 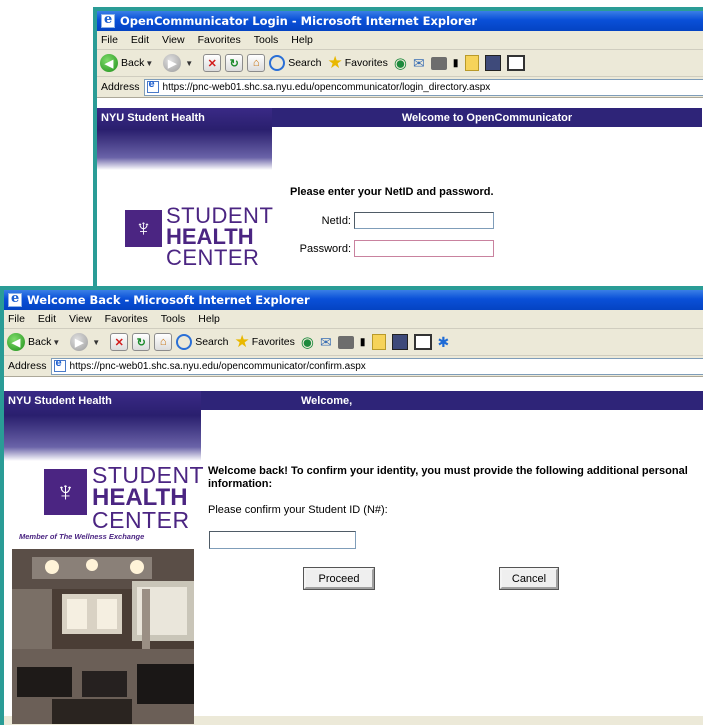 I want to click on student-id-input, so click(x=282, y=540).